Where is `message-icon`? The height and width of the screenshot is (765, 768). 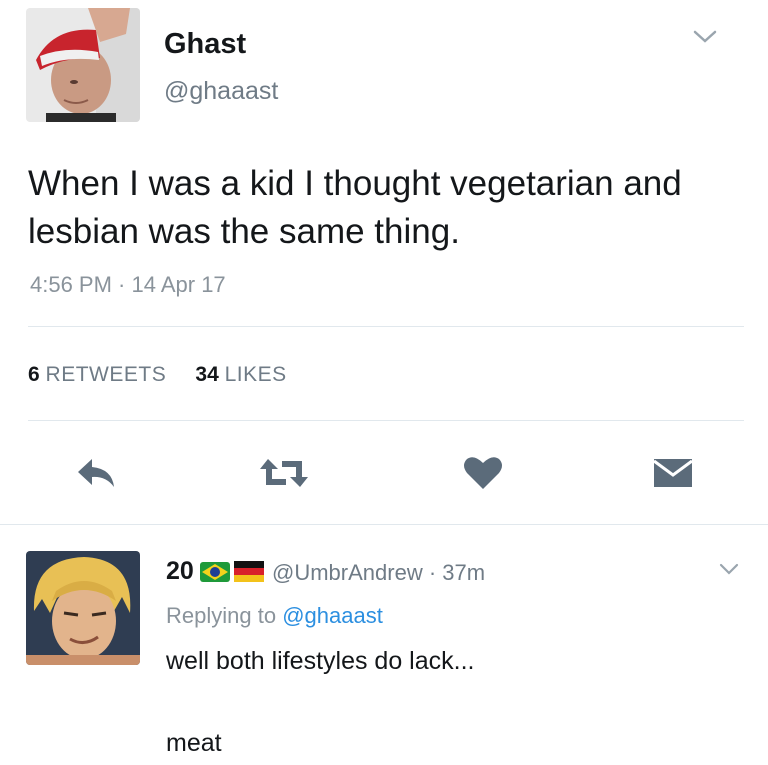 message-icon is located at coordinates (673, 473).